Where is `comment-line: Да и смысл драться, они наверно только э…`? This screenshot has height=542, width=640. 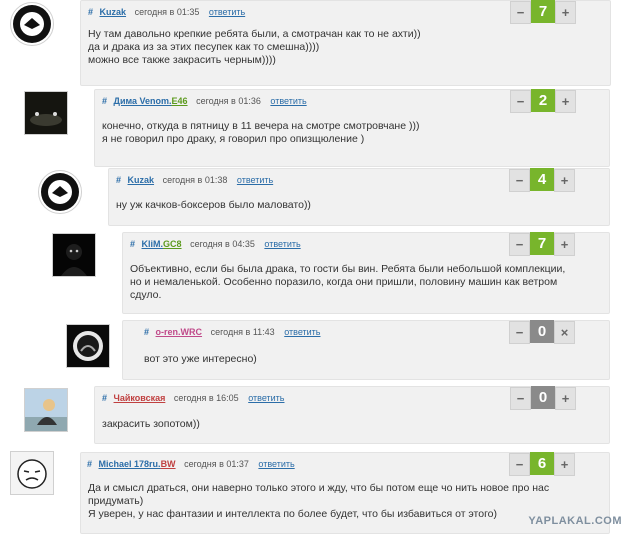
comment-line: Да и смысл драться, они наверно только э… is located at coordinates (319, 488).